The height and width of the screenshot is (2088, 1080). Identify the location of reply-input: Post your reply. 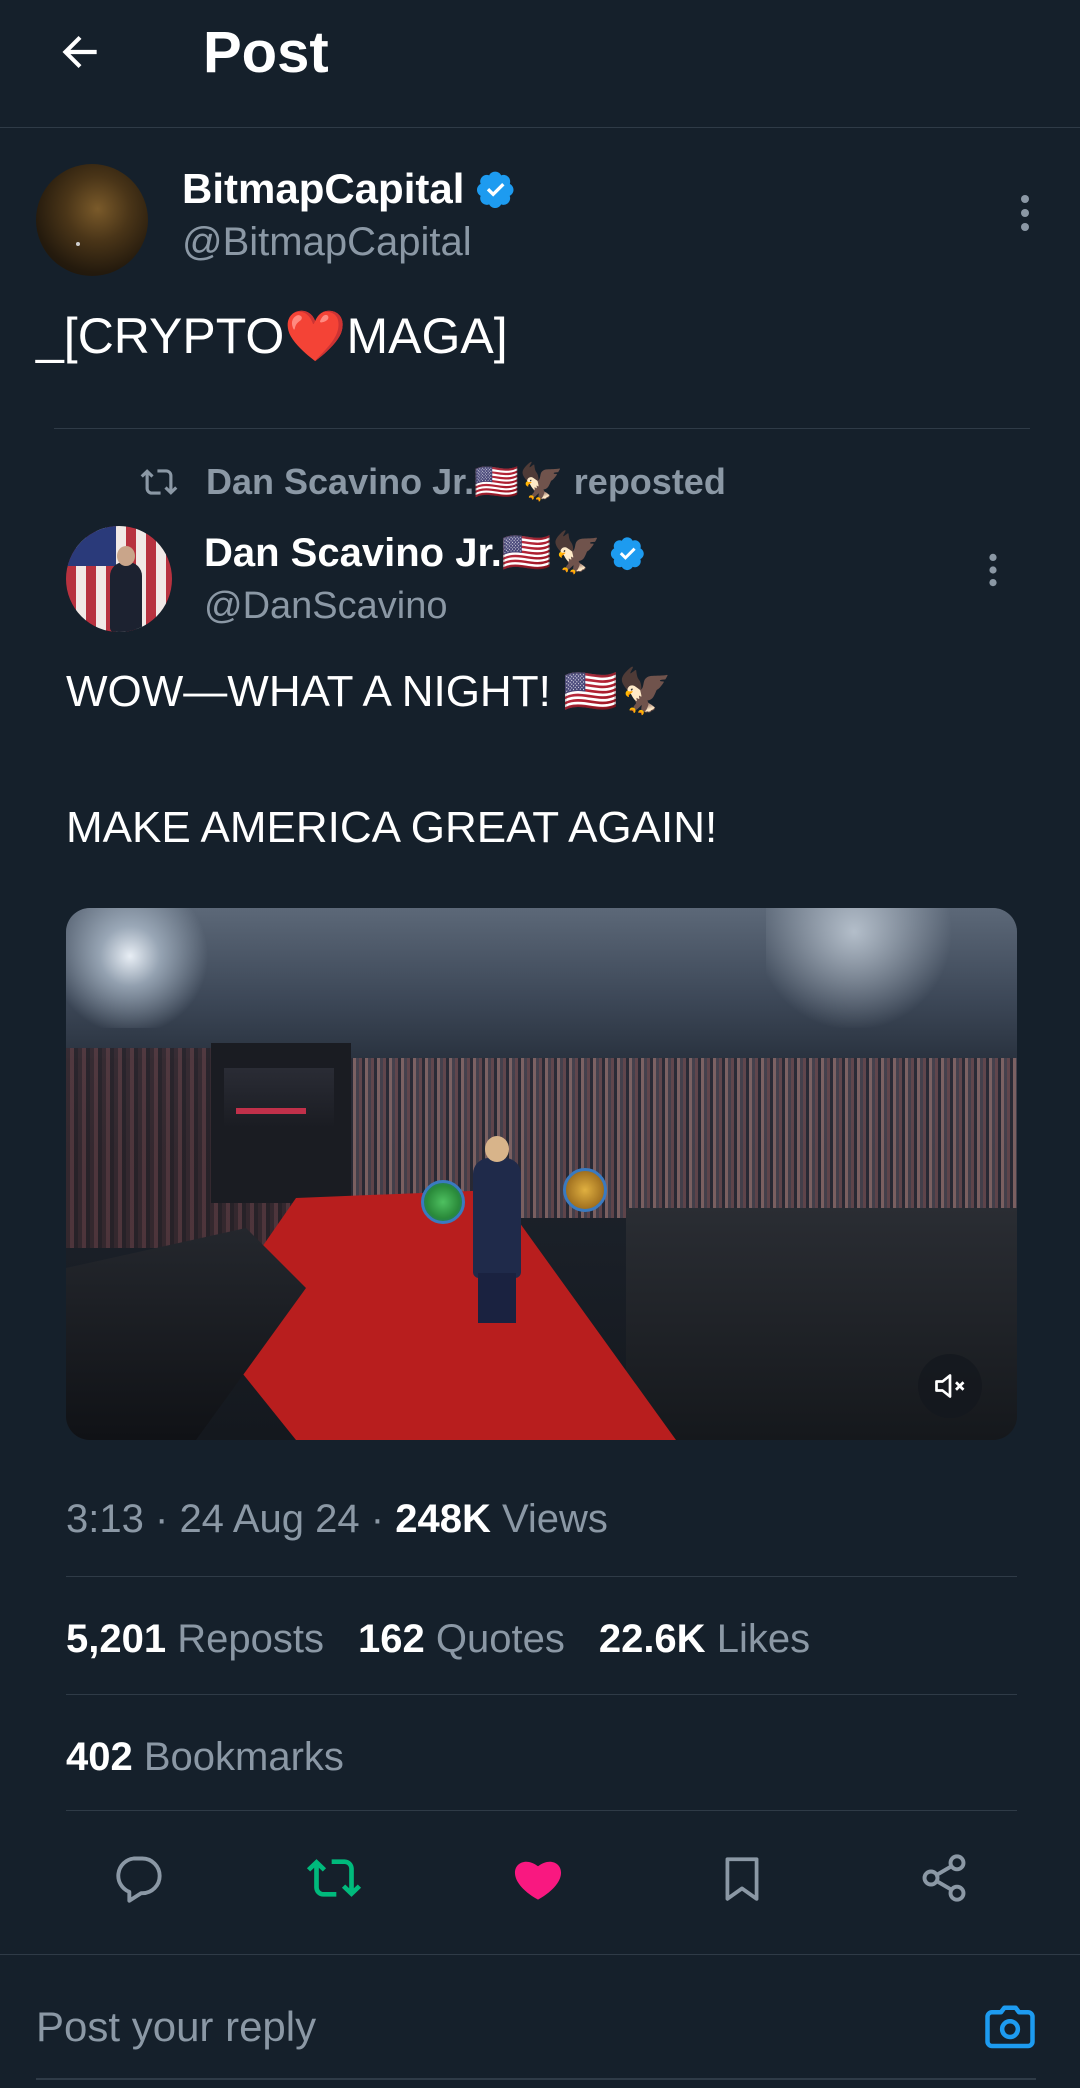
(176, 2027).